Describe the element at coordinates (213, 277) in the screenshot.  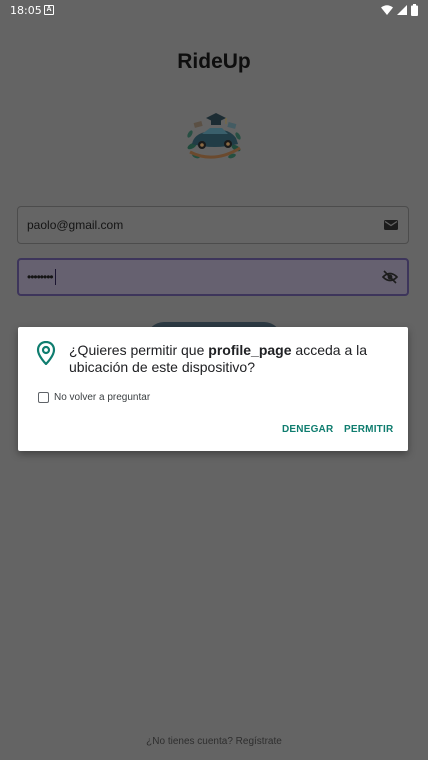
I see `password-field: ••••••••` at that location.